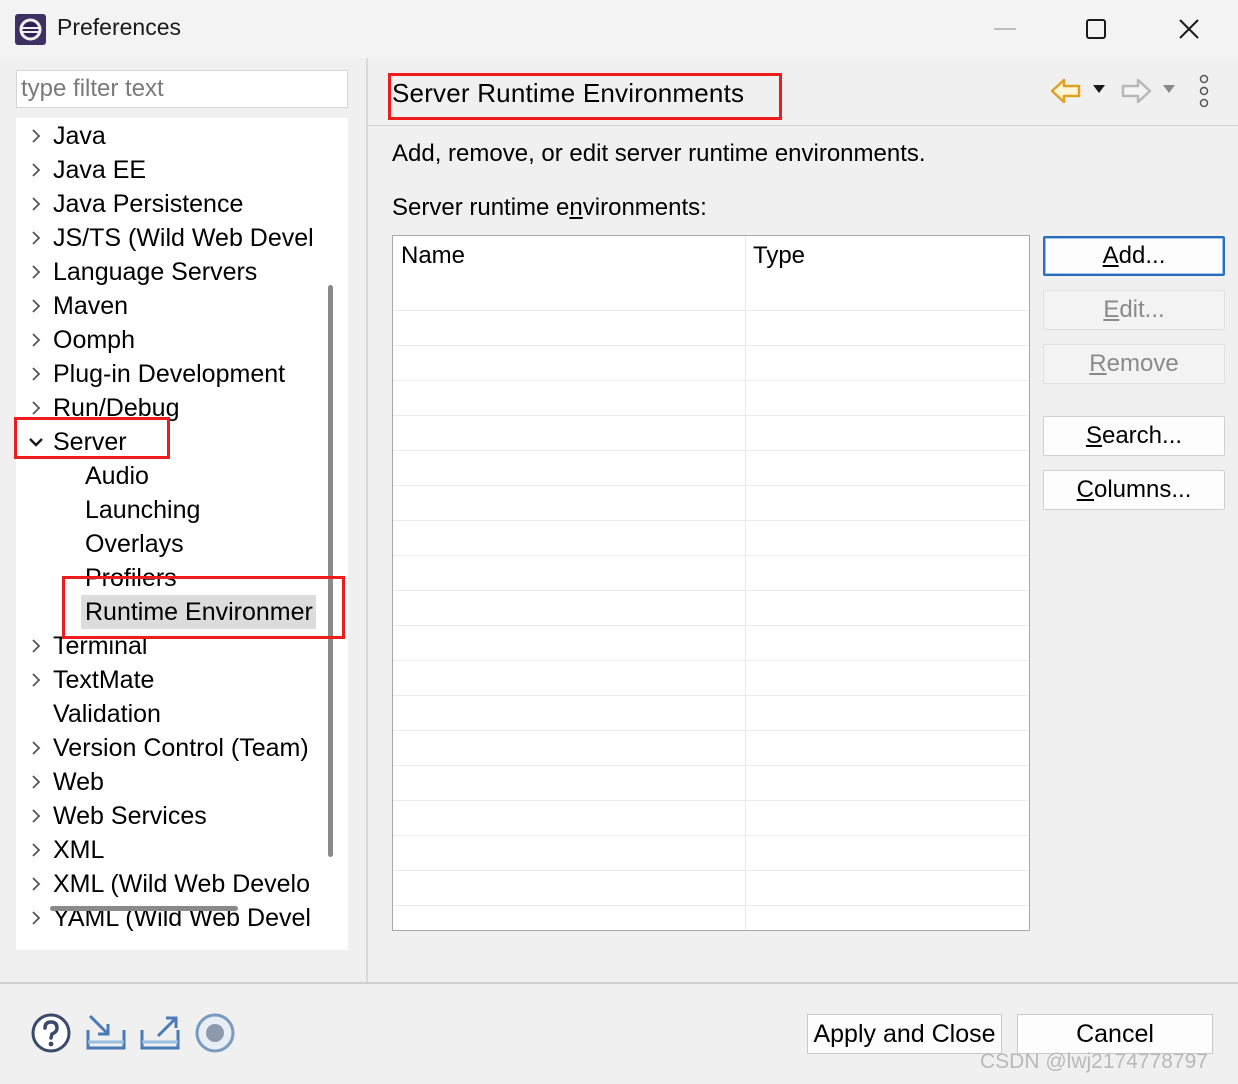 Image resolution: width=1238 pixels, height=1084 pixels. Describe the element at coordinates (433, 256) in the screenshot. I see `column-header-name: Name` at that location.